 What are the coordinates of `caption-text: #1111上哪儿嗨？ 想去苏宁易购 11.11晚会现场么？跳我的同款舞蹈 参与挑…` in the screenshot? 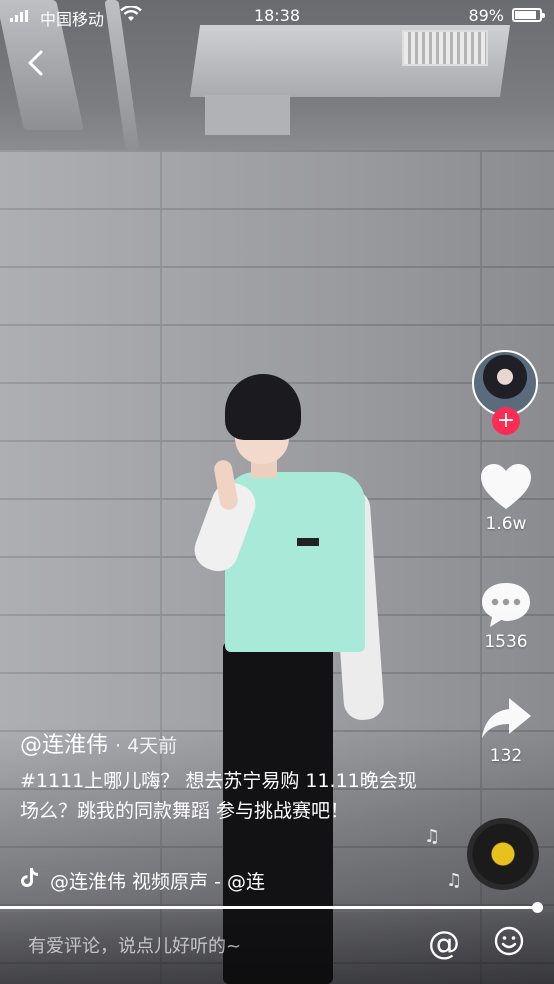 It's located at (220, 796).